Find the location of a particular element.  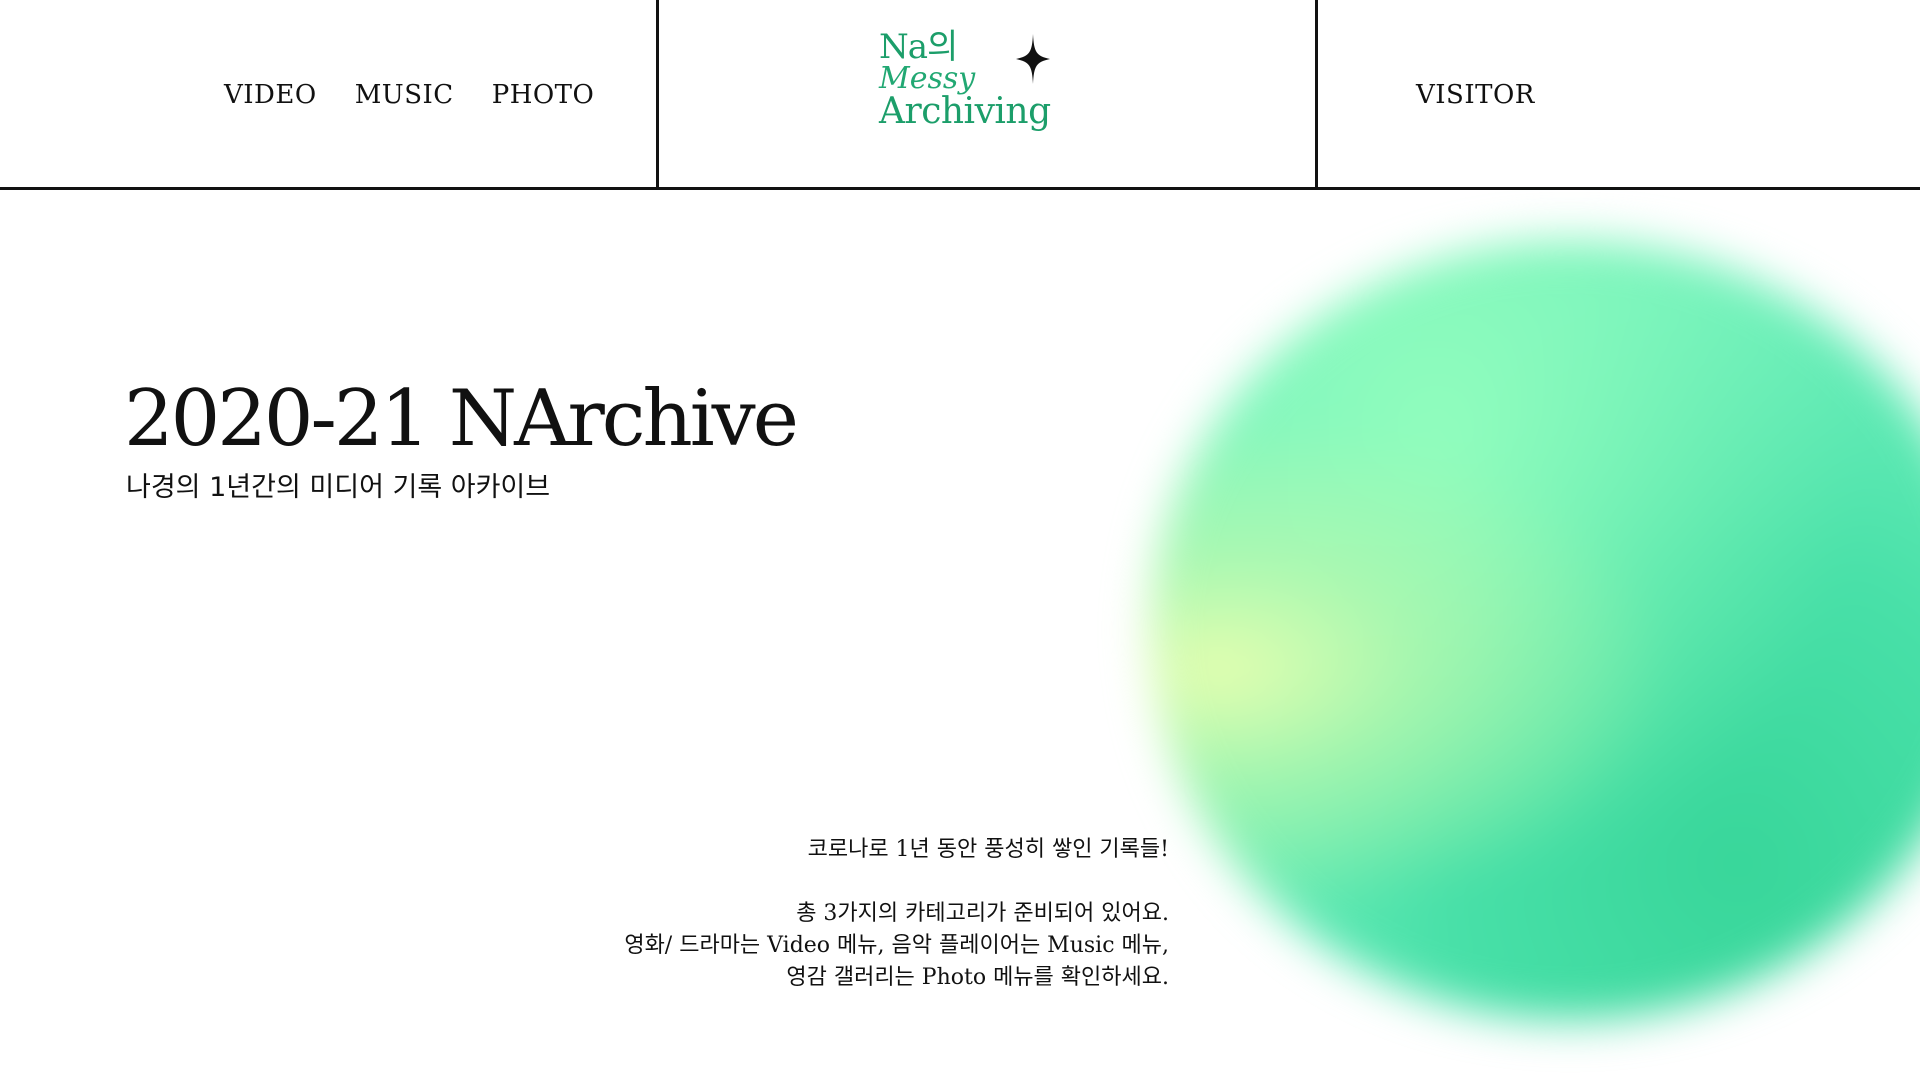

header-left-panel: VIDEO MUSIC PHOTO is located at coordinates (329, 93).